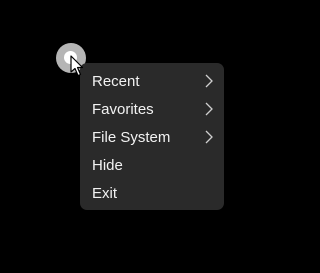 The height and width of the screenshot is (273, 320). What do you see at coordinates (152, 109) in the screenshot?
I see `menu-item-favorites: Favorites` at bounding box center [152, 109].